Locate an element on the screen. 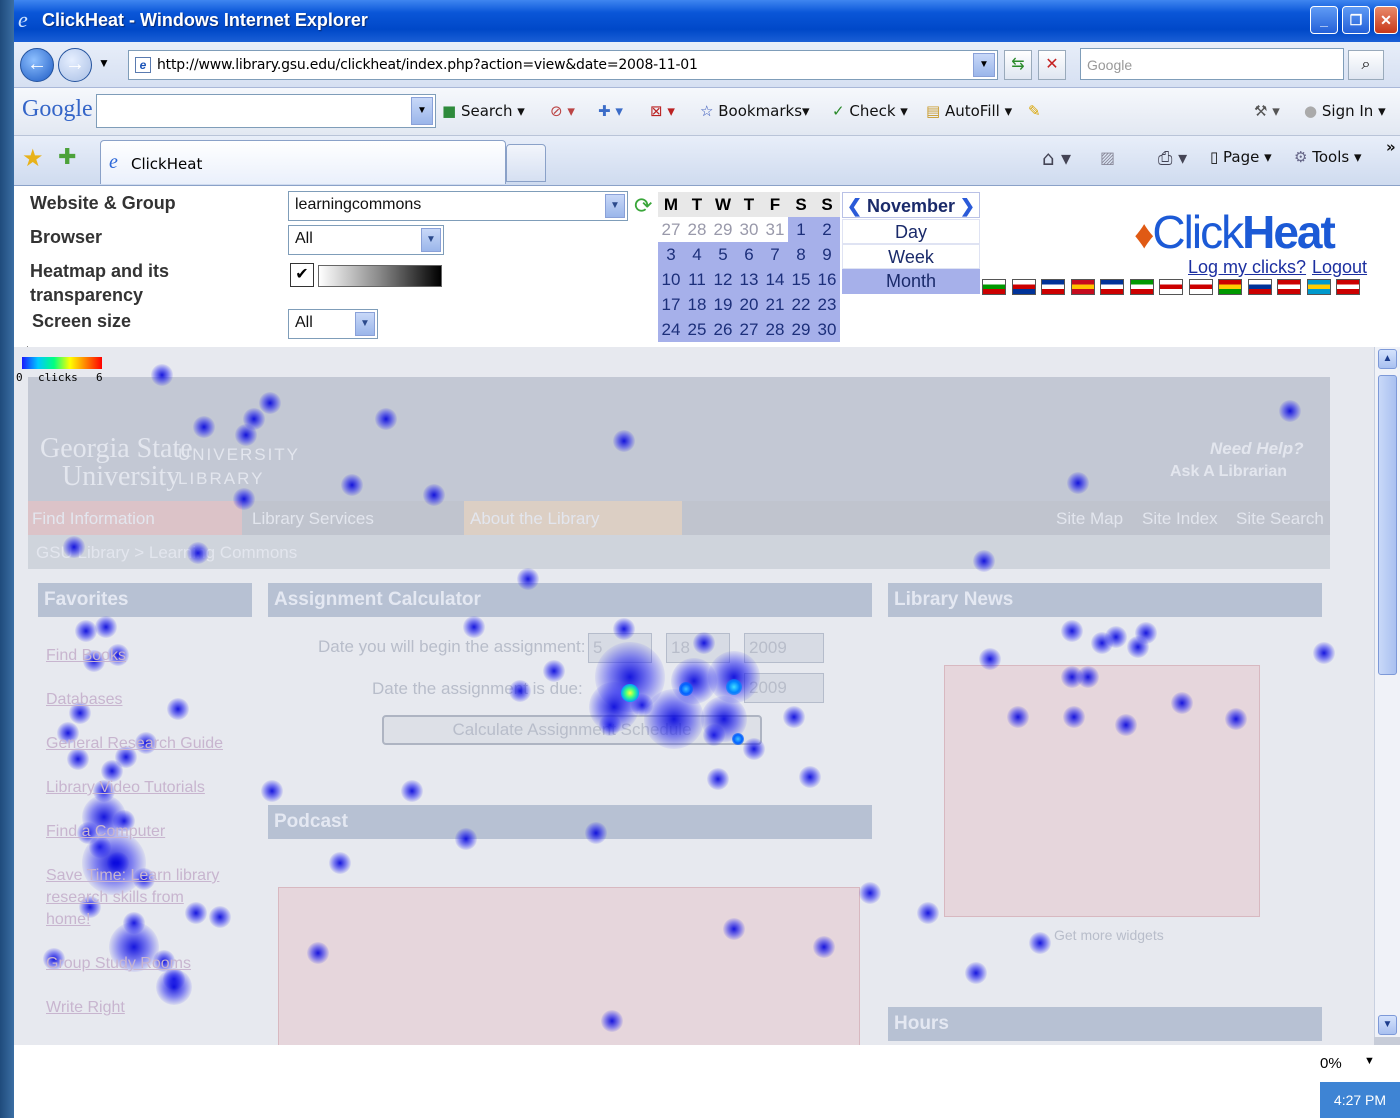 The width and height of the screenshot is (1400, 1118). calendar-day: 30 is located at coordinates (749, 229).